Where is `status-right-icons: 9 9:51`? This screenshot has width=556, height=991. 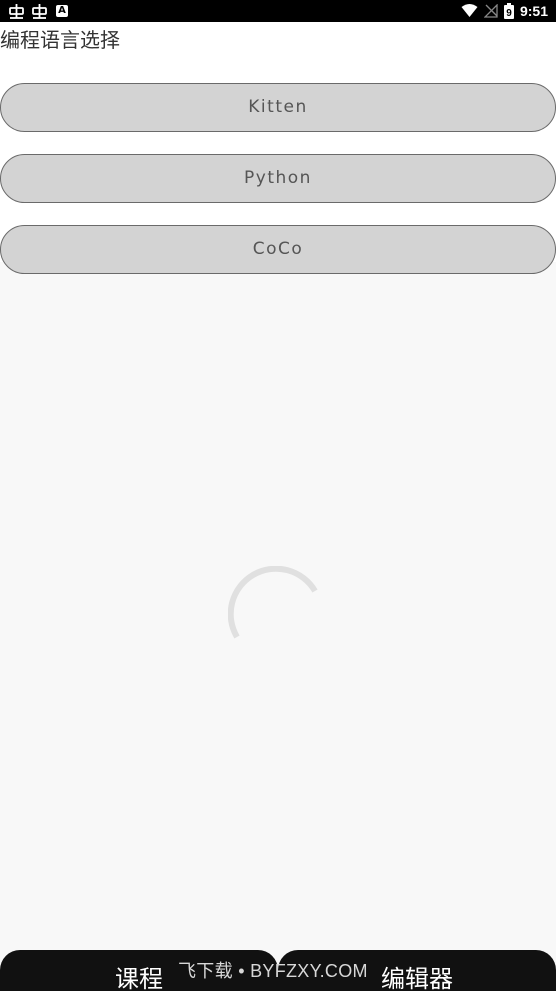
status-right-icons: 9 9:51 is located at coordinates (504, 11).